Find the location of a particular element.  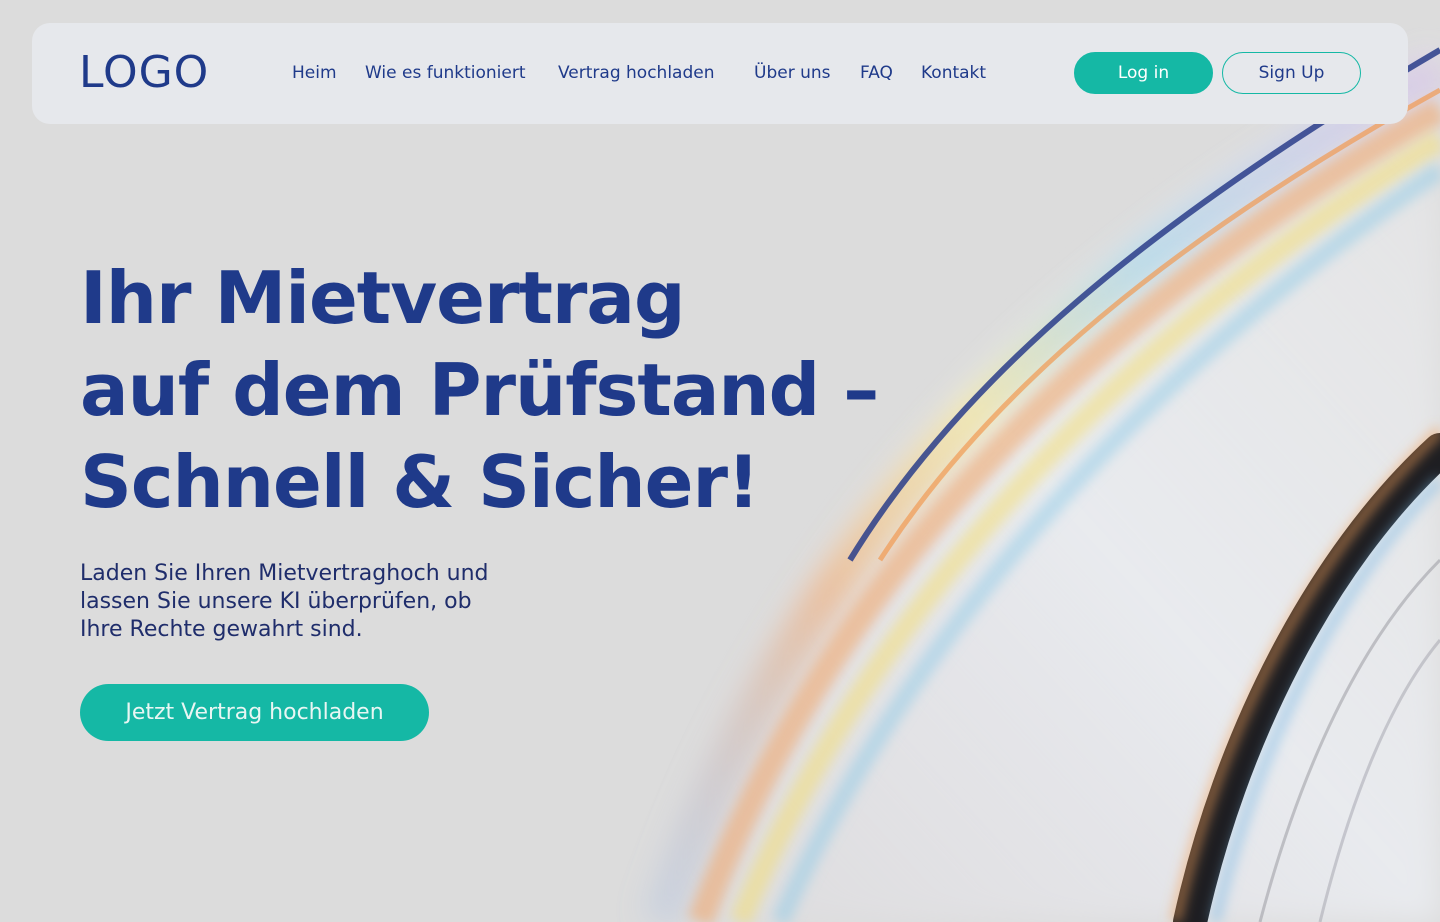

upload-contract-cta-button: Jetzt Vertrag hochladen is located at coordinates (254, 712).